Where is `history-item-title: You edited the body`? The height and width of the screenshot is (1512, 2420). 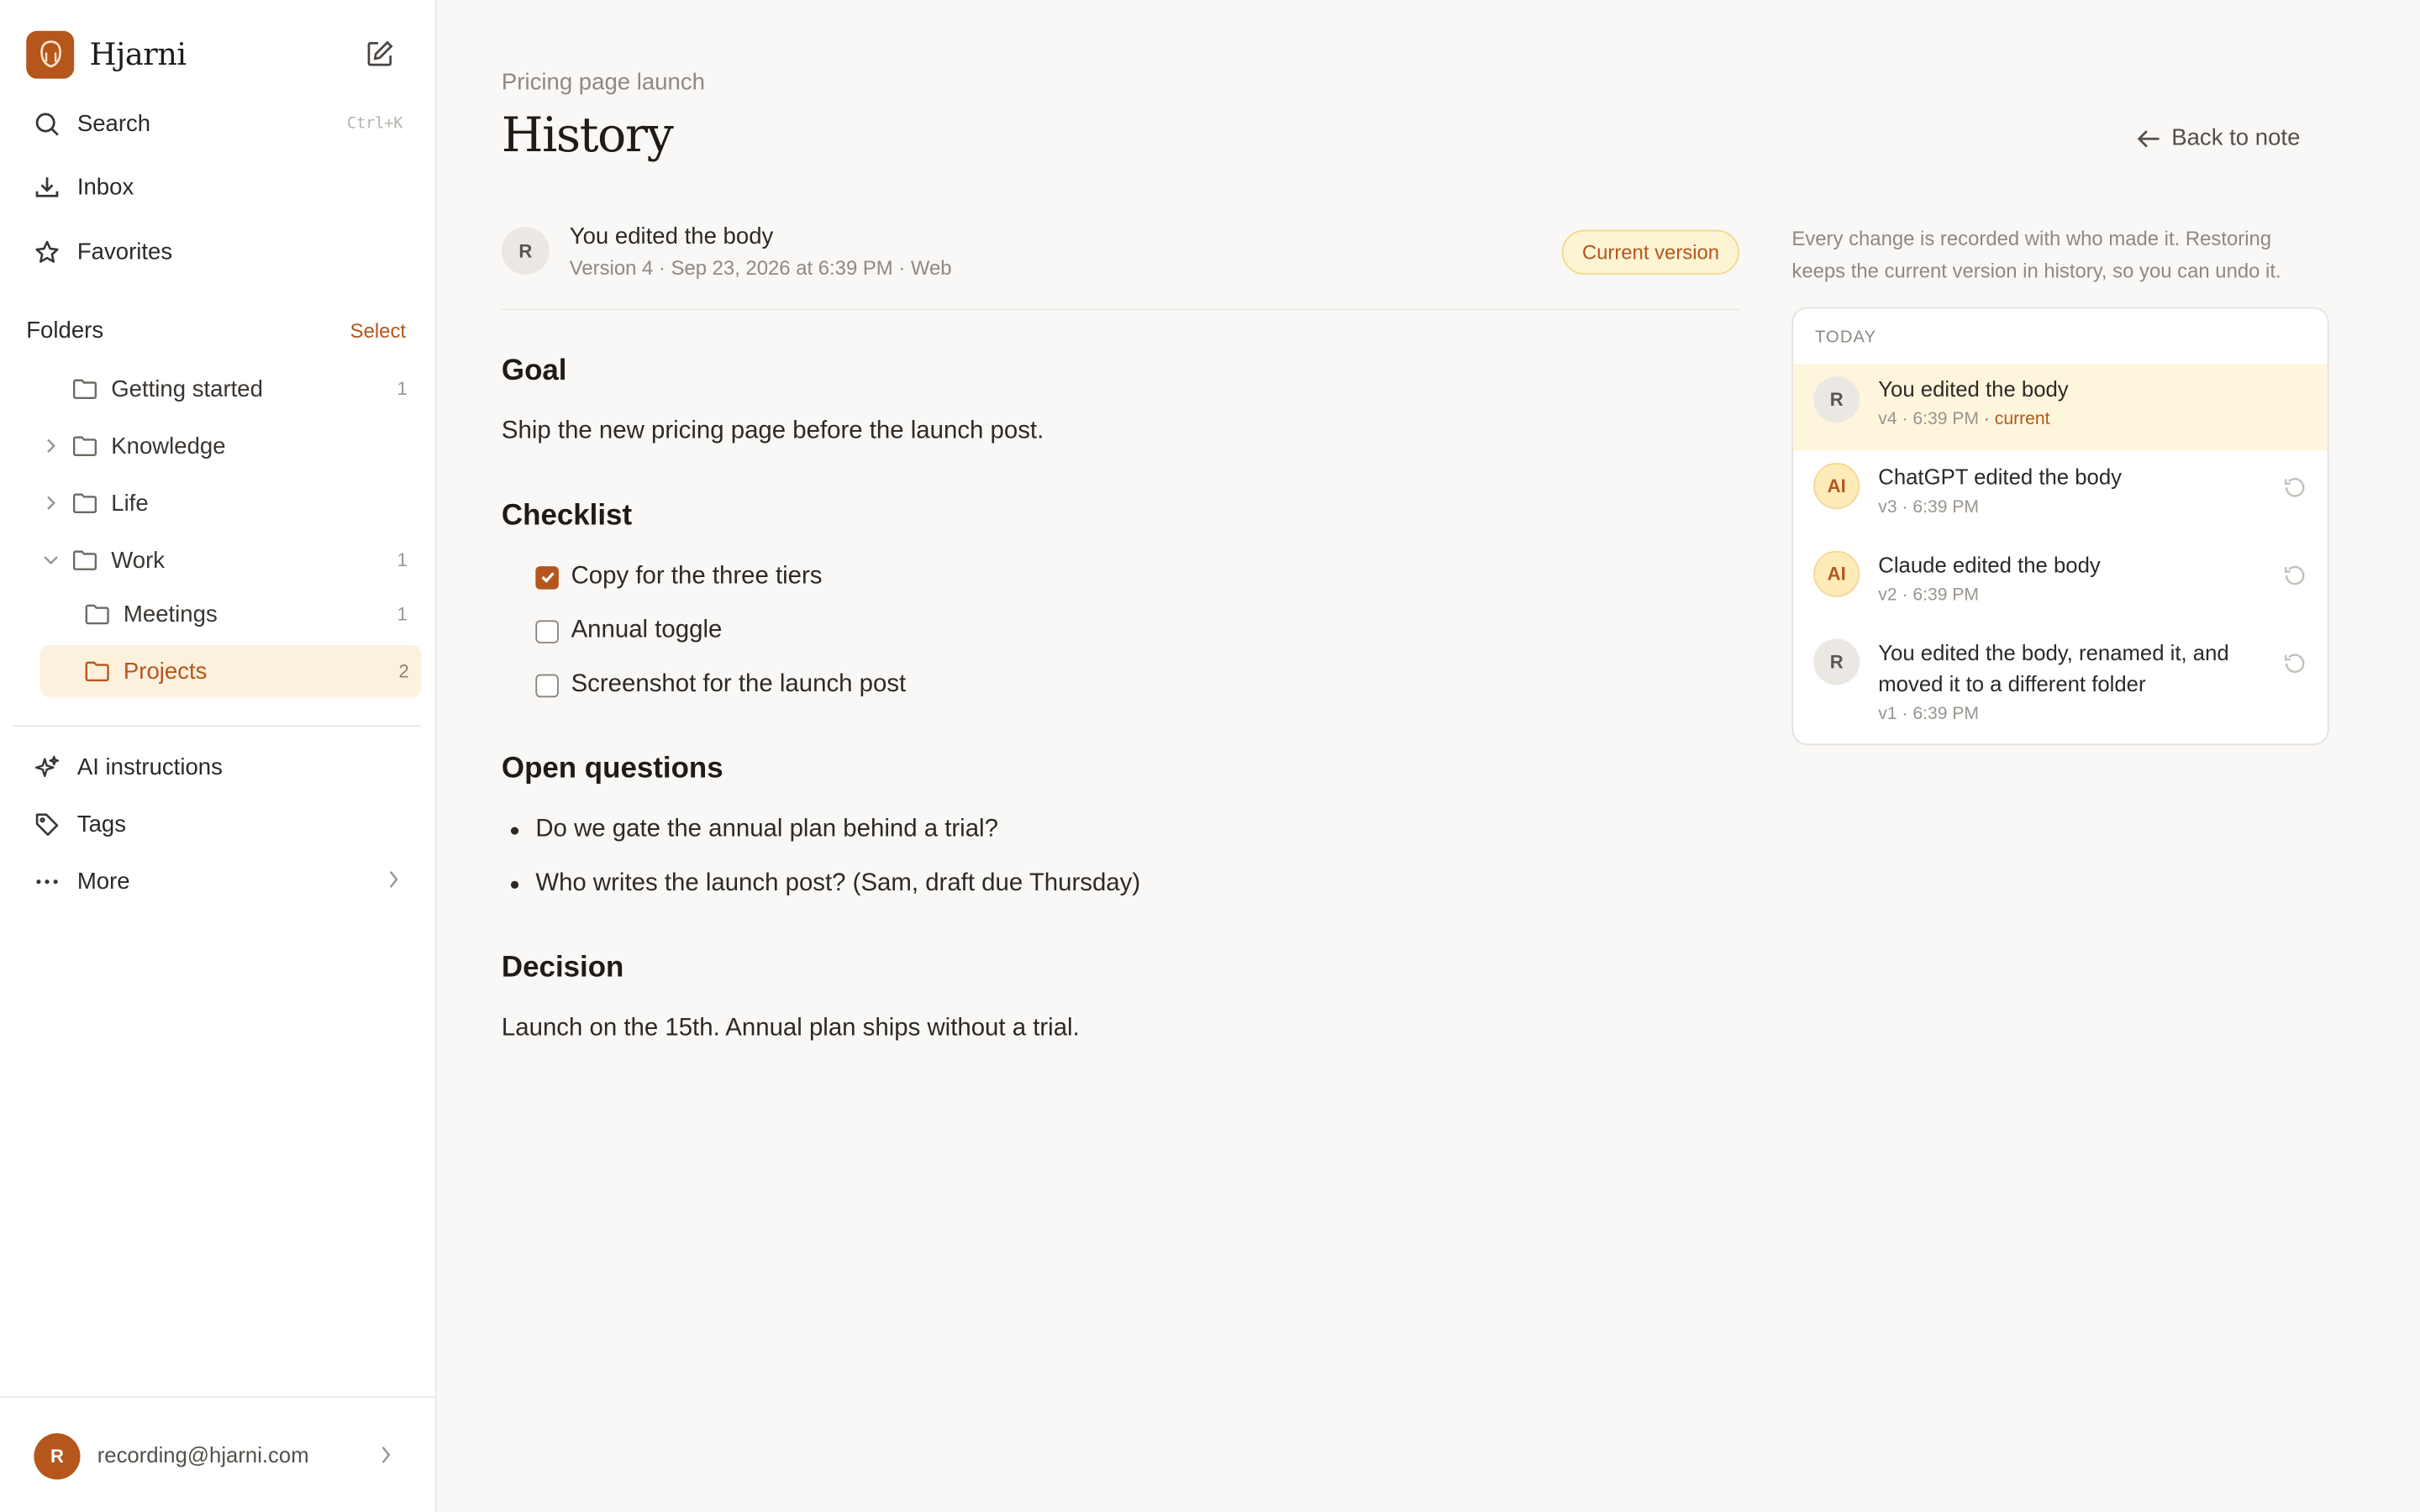
history-item-title: You edited the body is located at coordinates (1974, 389).